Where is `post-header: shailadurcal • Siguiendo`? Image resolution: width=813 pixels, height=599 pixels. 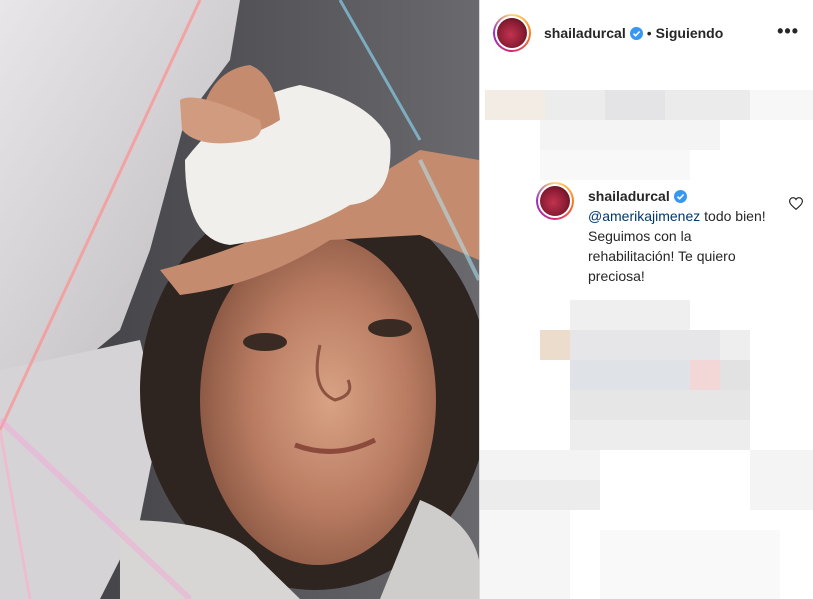
post-header: shailadurcal • Siguiendo is located at coordinates (646, 33).